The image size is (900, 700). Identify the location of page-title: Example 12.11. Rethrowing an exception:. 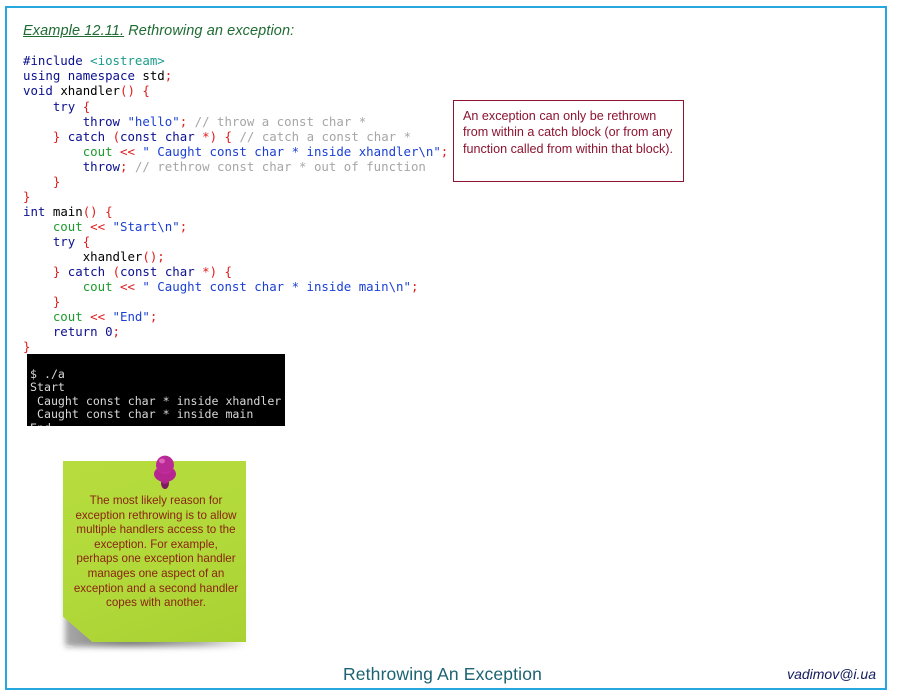
(158, 31).